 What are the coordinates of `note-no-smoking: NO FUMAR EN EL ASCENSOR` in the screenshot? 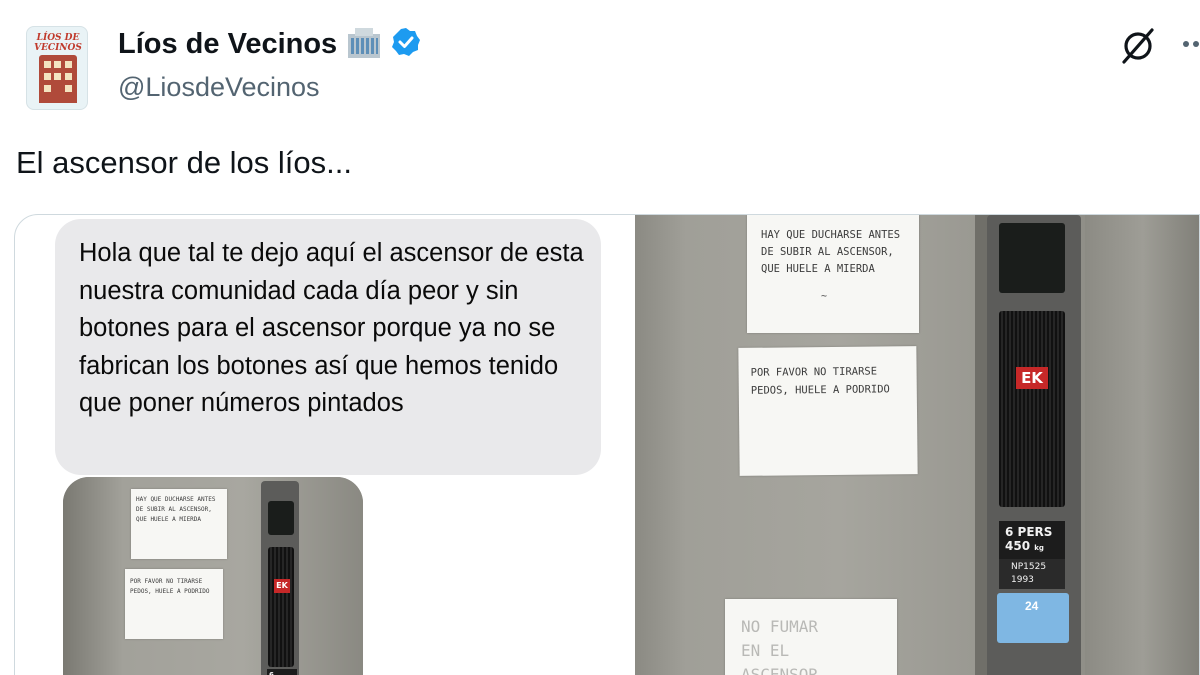 It's located at (811, 637).